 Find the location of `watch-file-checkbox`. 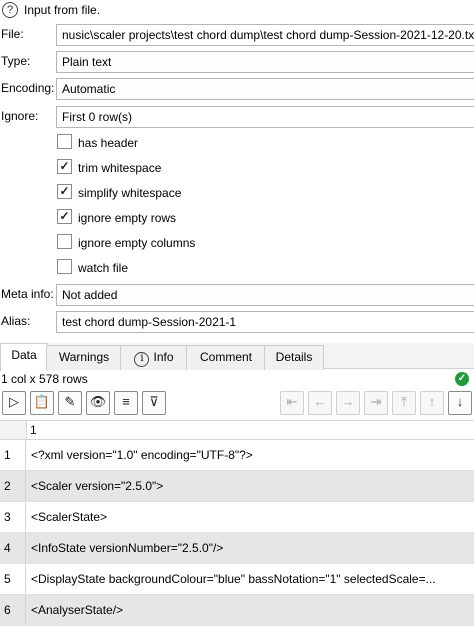

watch-file-checkbox is located at coordinates (64, 267).